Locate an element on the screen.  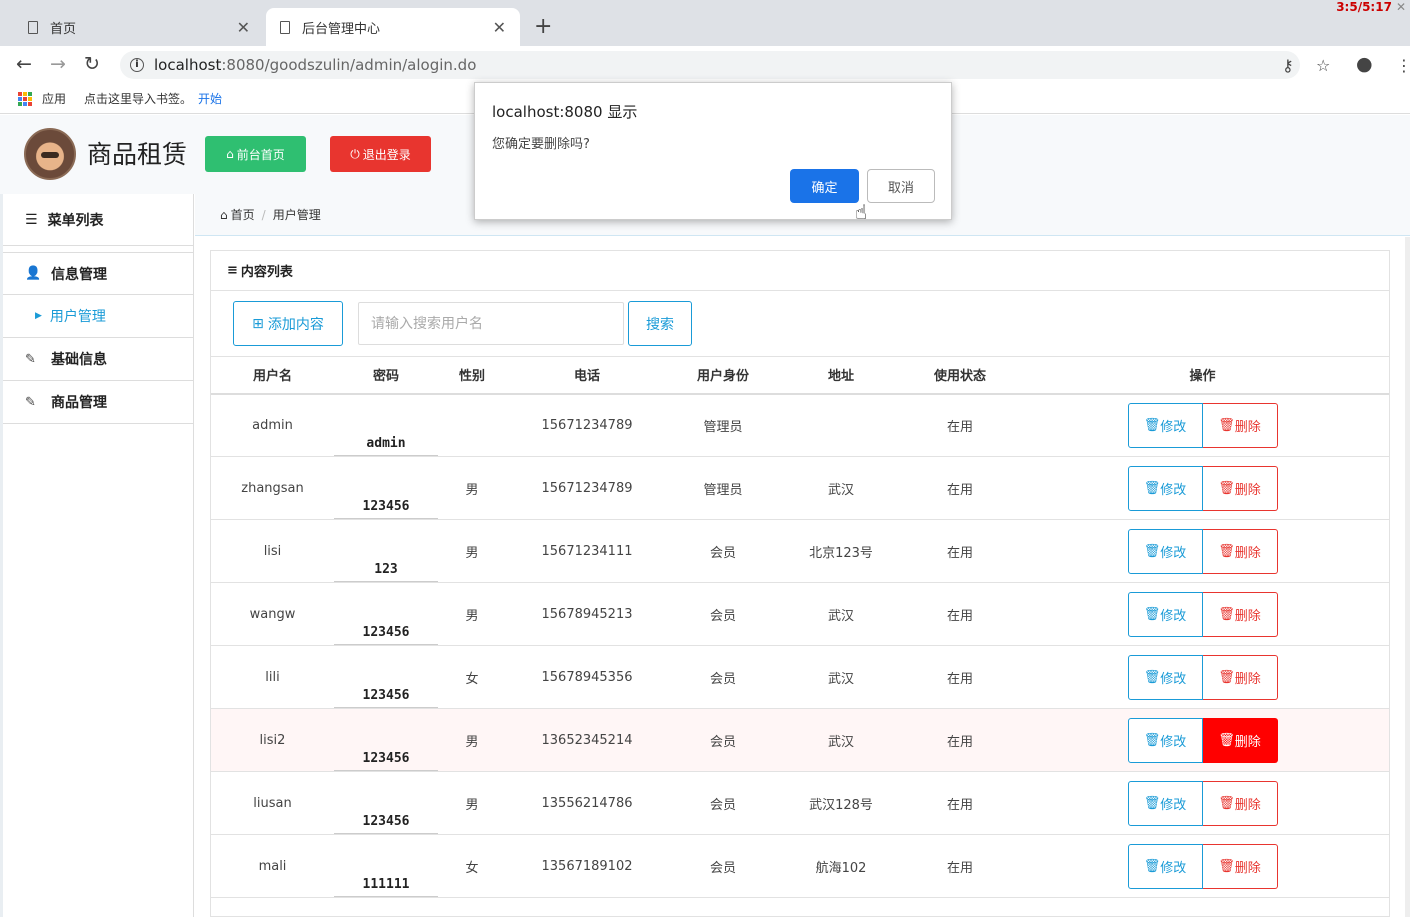
panel-title: ≡ 内容列表 is located at coordinates (800, 271).